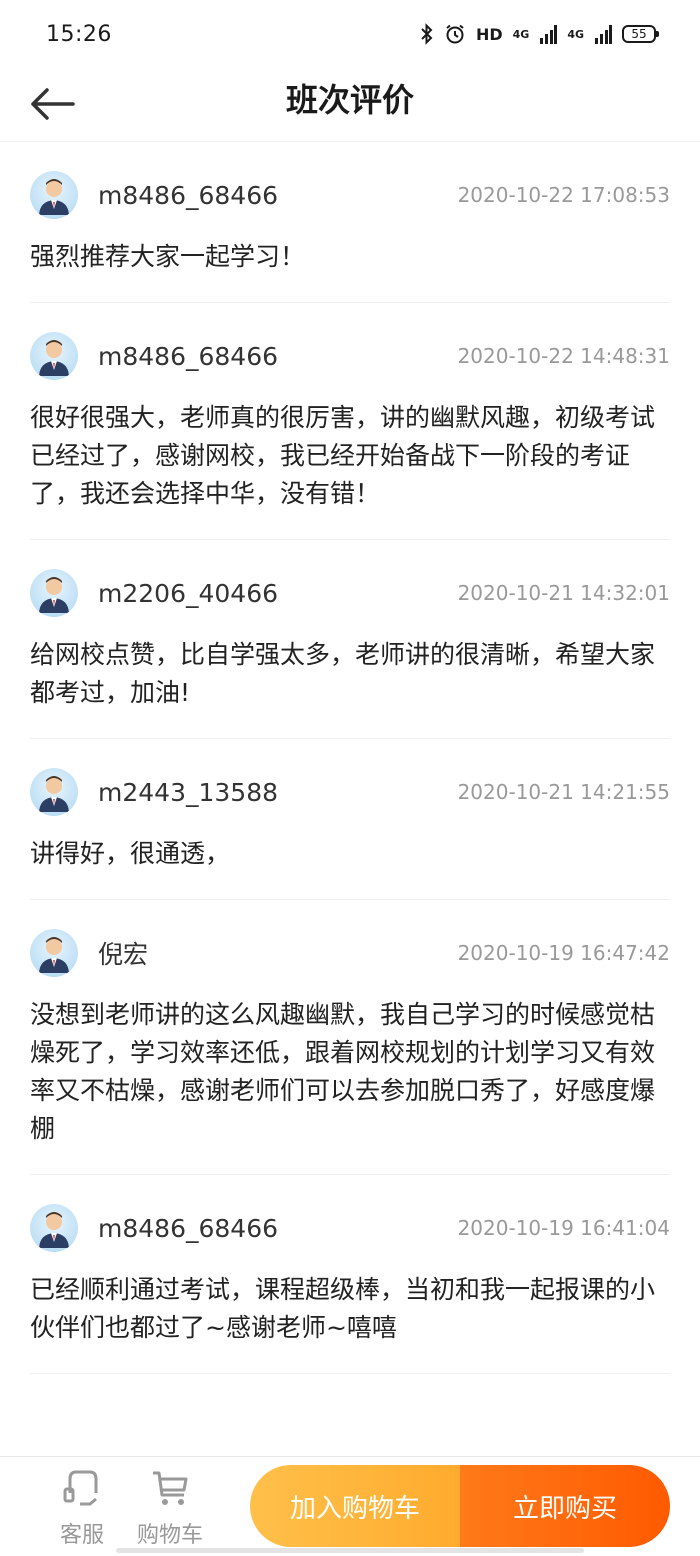 Image resolution: width=700 pixels, height=1556 pixels. Describe the element at coordinates (355, 1506) in the screenshot. I see `add-to-cart-button: 加入购物车` at that location.